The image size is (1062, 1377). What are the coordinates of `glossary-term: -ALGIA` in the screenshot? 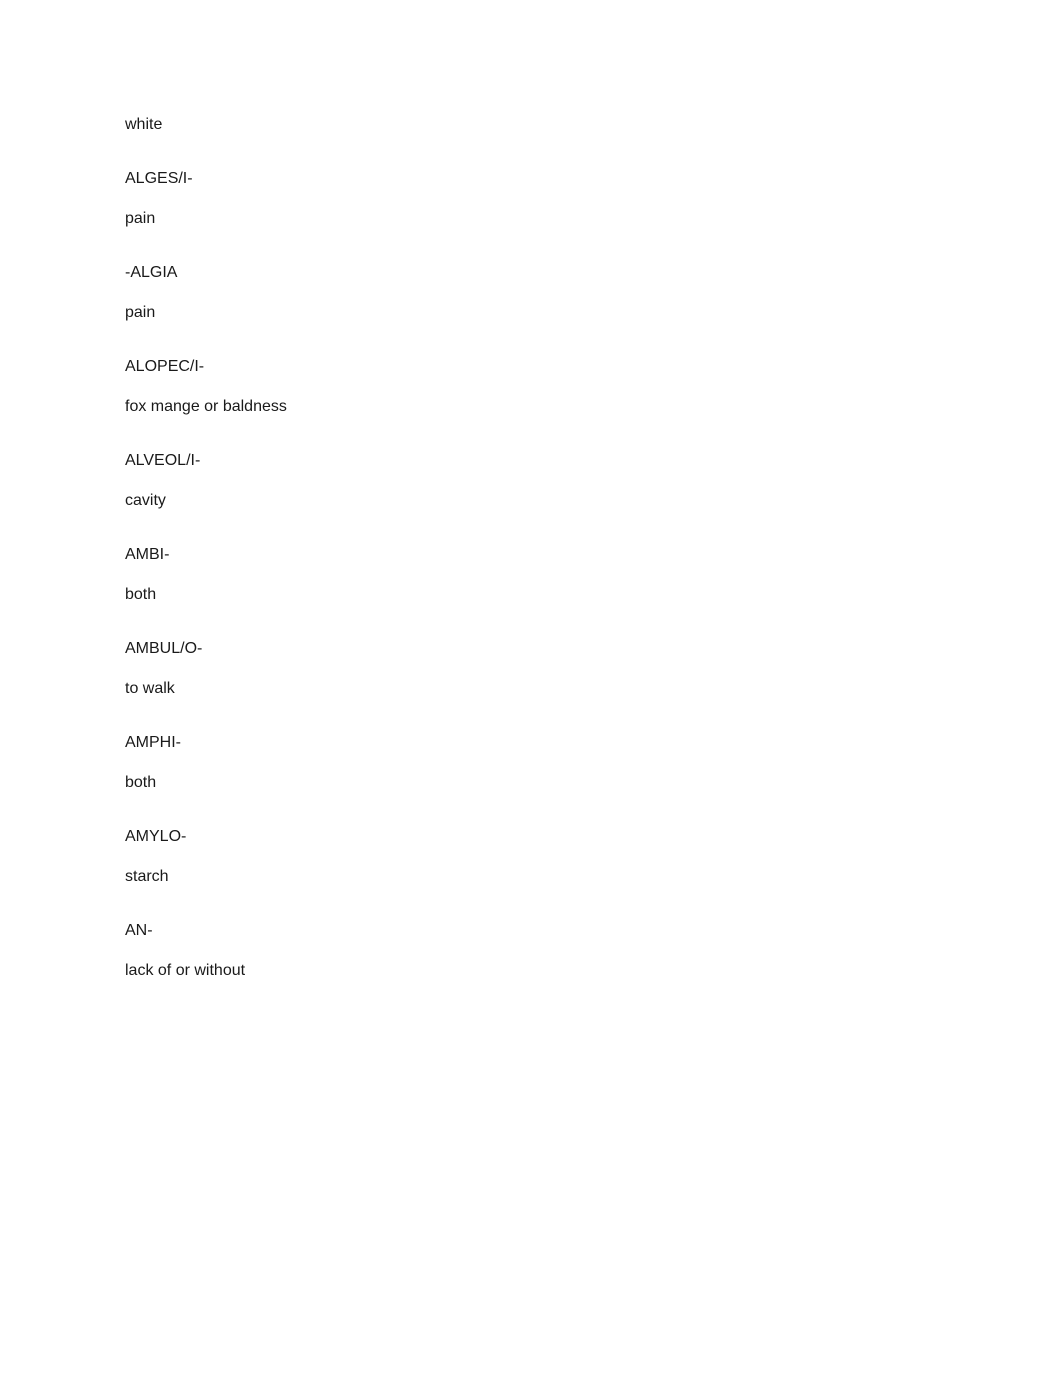 It's located at (151, 272).